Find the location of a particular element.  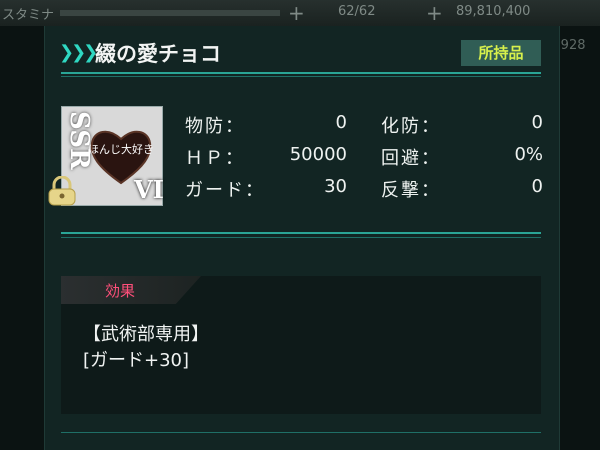

stamina-value: 62/62 is located at coordinates (357, 11).